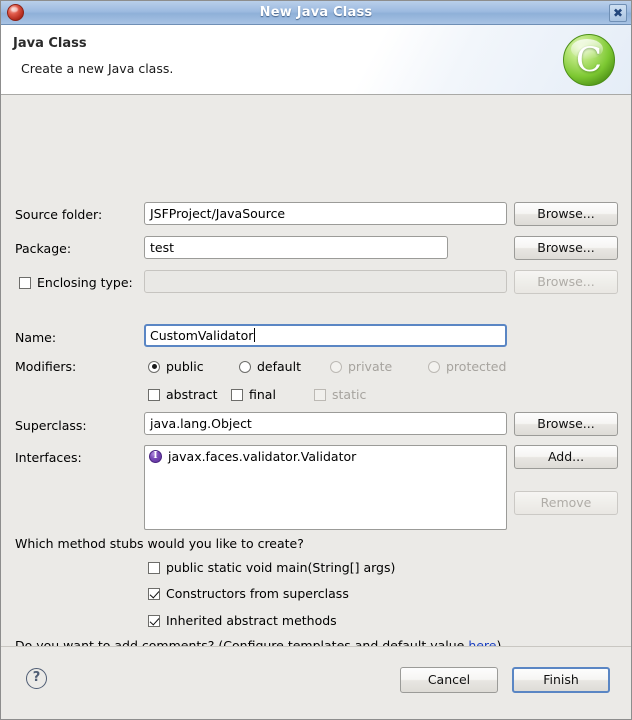  I want to click on radio-label: private, so click(370, 366).